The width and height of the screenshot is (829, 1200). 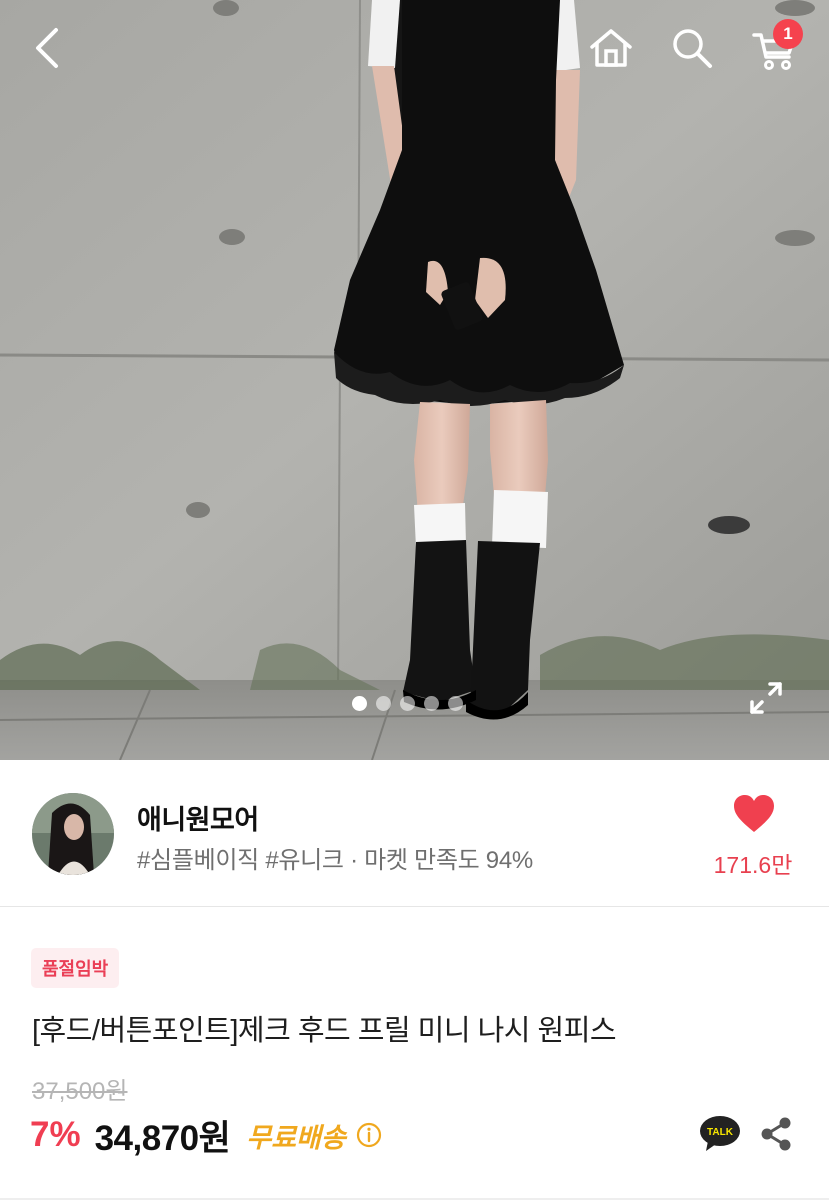 What do you see at coordinates (788, 34) in the screenshot?
I see `cart-count-badge: 1` at bounding box center [788, 34].